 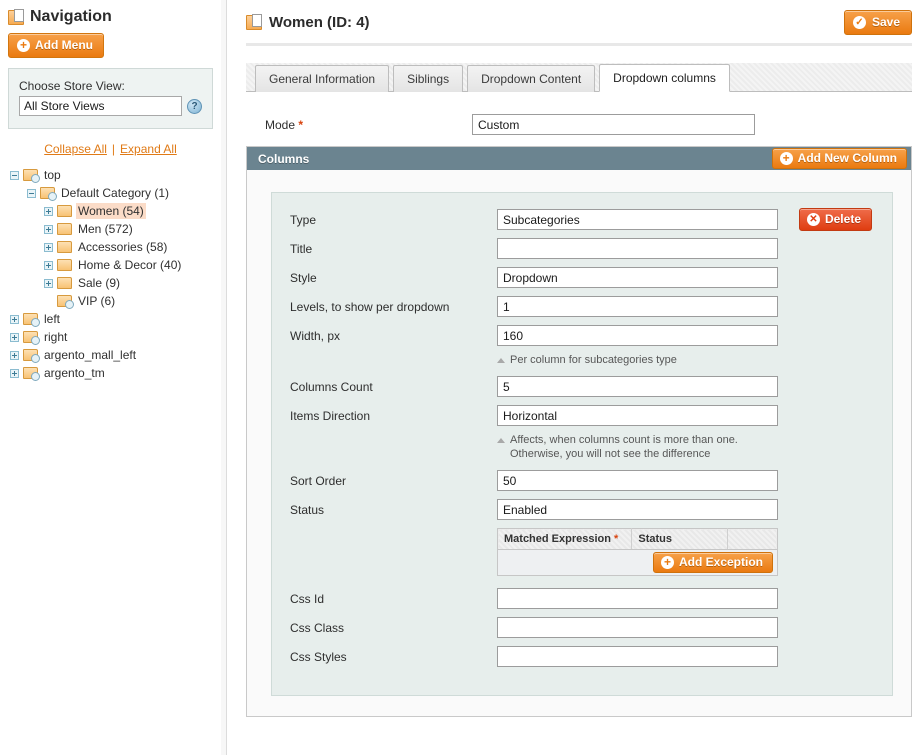 I want to click on tree-node: left, so click(x=115, y=319).